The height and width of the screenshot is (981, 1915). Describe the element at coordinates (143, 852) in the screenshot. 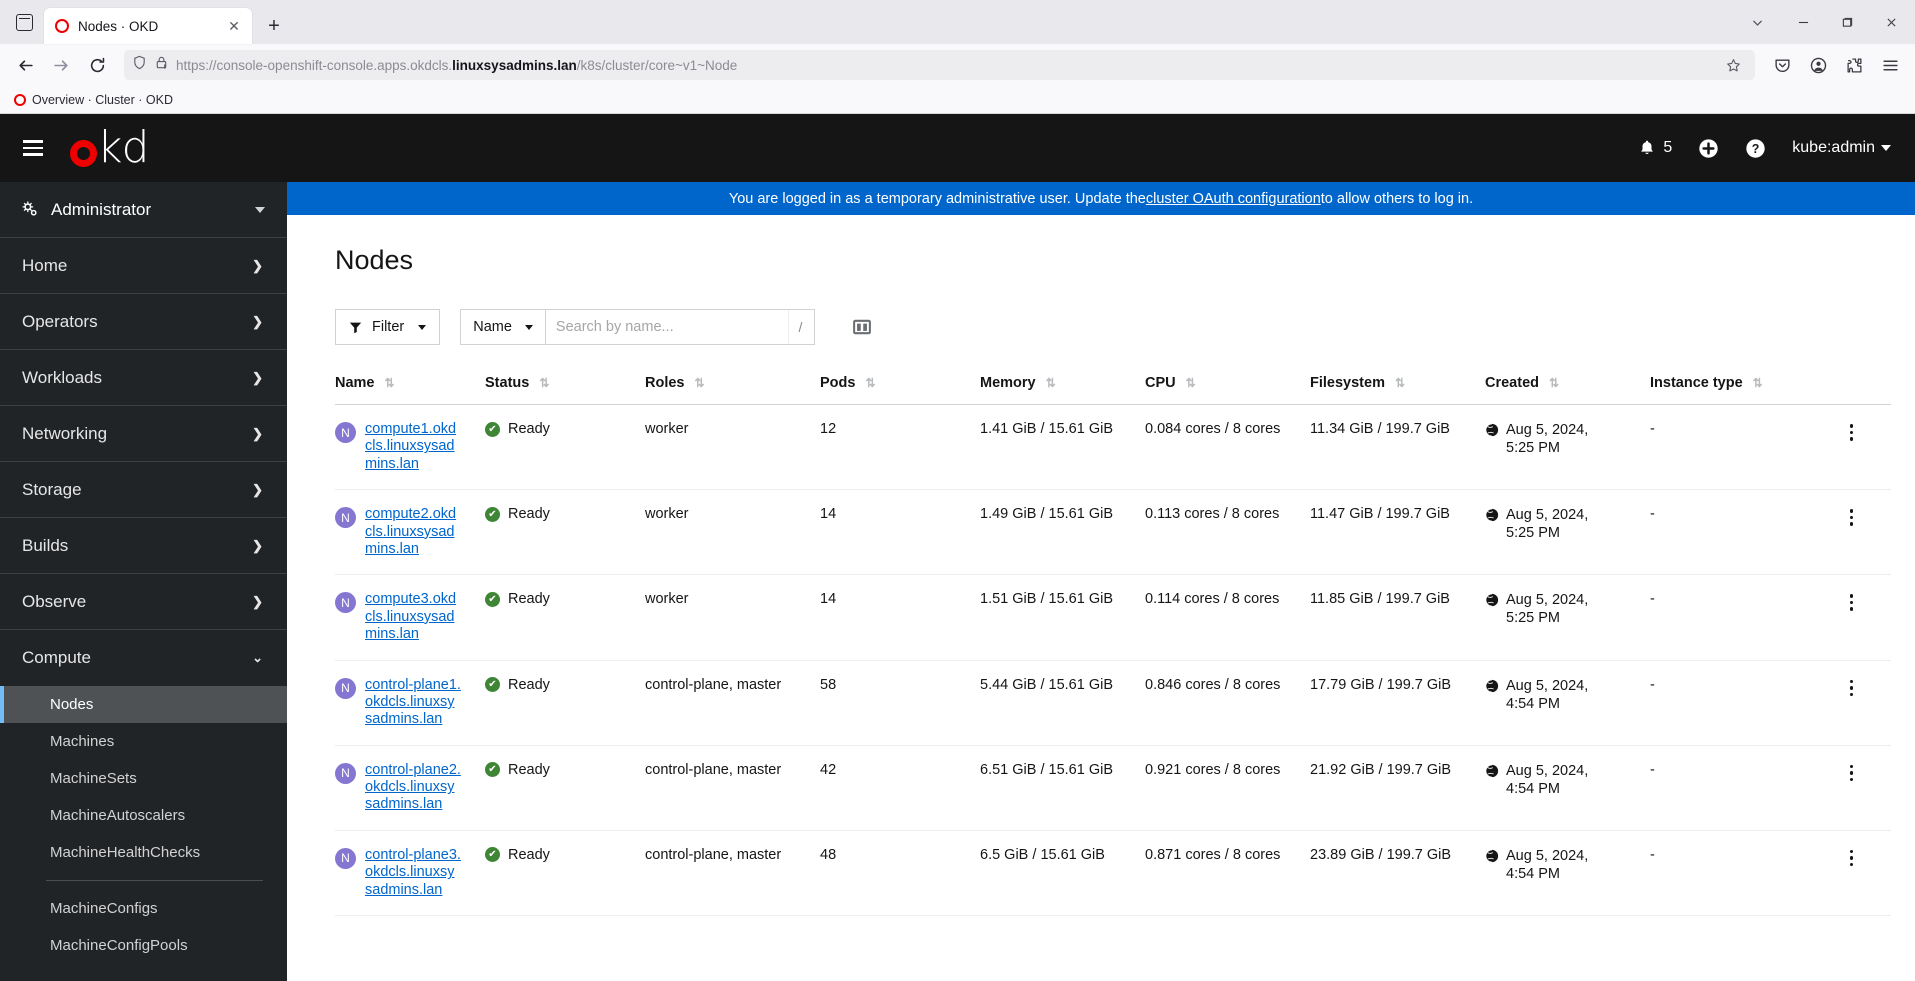

I see `sidebar-item-machinehealthchecks: MachineHealthChecks` at that location.